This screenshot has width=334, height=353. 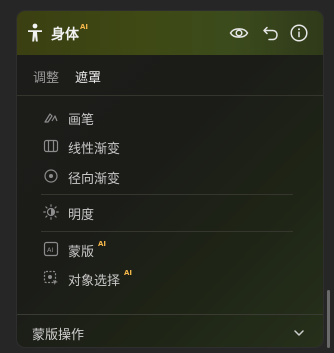 I want to click on radial-gradient-icon, so click(x=51, y=176).